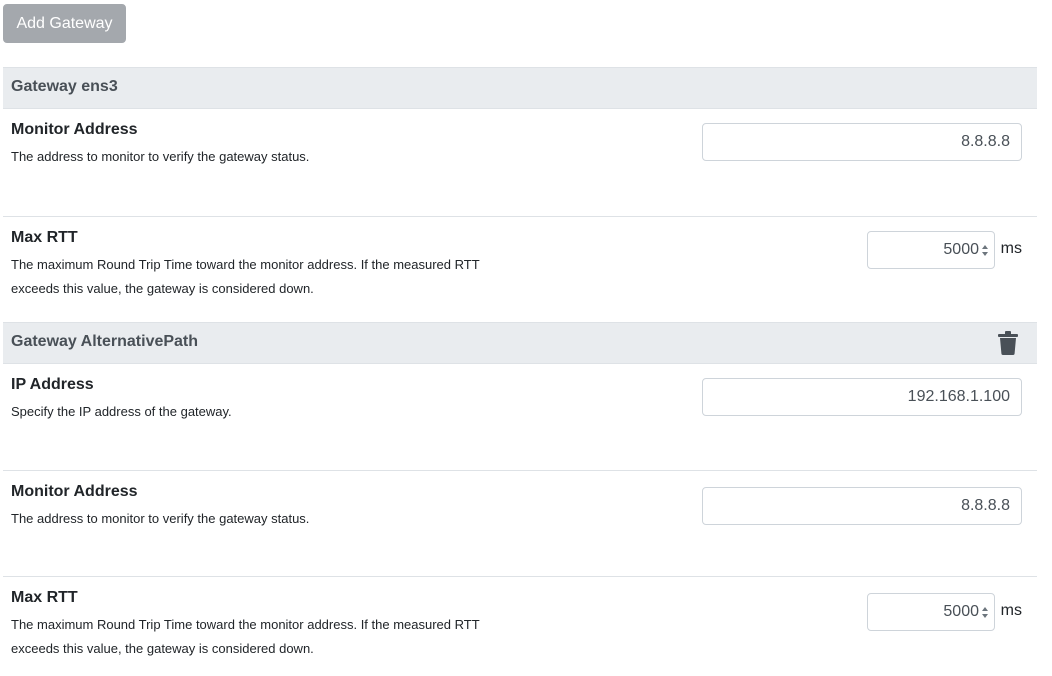  Describe the element at coordinates (862, 397) in the screenshot. I see `ip-address-input` at that location.